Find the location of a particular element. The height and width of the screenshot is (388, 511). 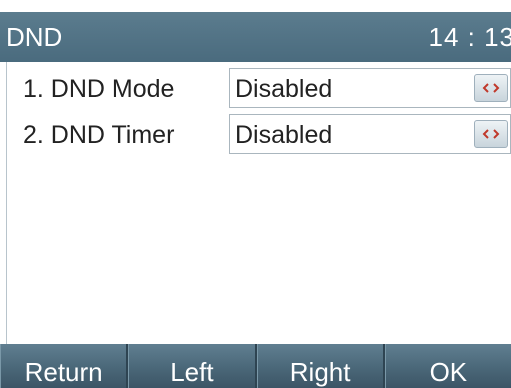

clock: 14 : 13 is located at coordinates (469, 37).